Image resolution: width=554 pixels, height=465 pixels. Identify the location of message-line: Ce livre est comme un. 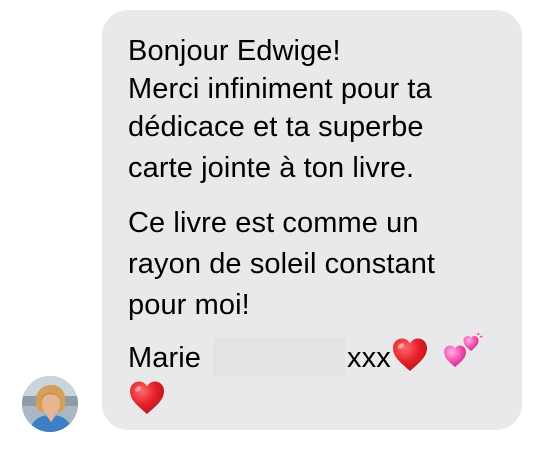
(273, 223).